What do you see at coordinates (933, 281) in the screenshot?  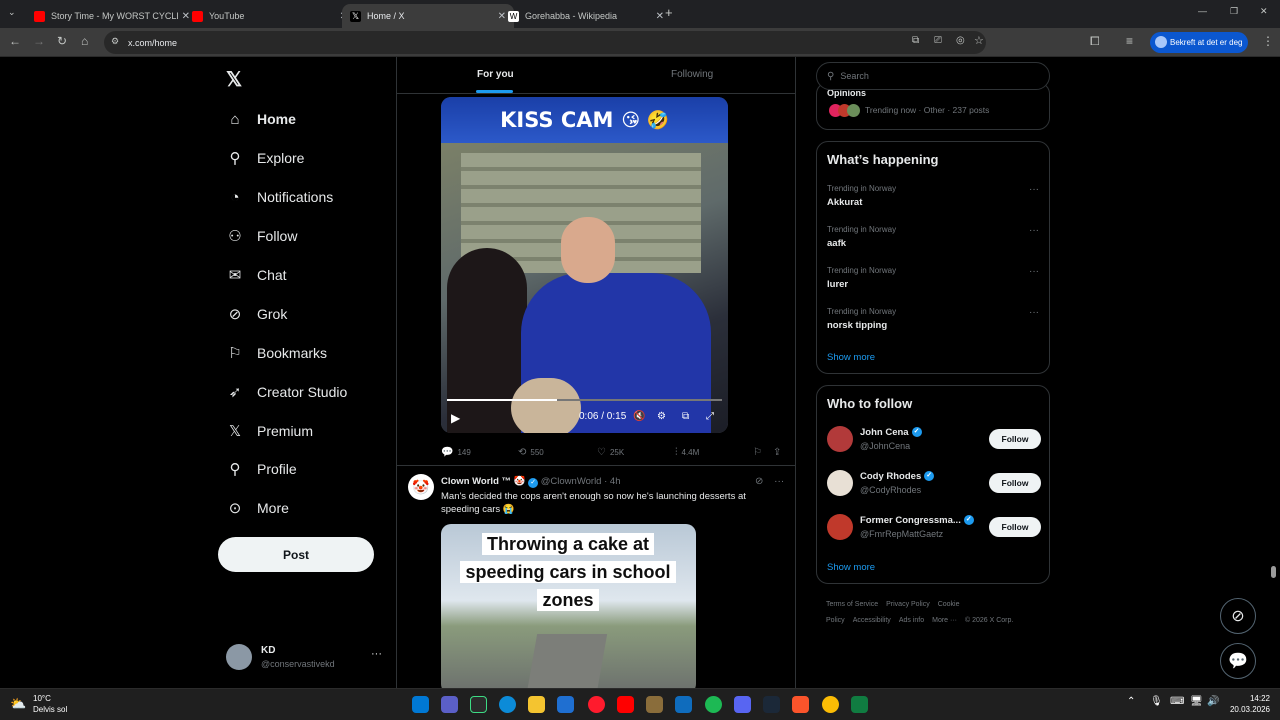 I see `trend-item: Trending in Norway lurer ···` at bounding box center [933, 281].